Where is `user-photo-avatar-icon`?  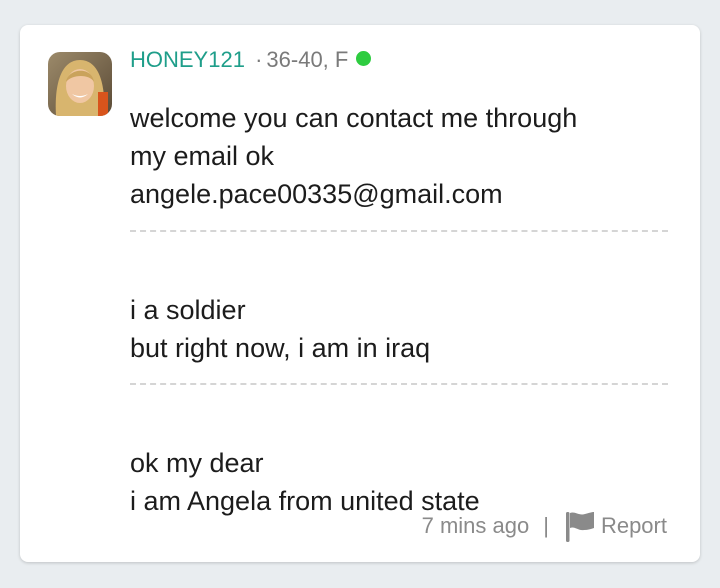
user-photo-avatar-icon is located at coordinates (80, 84).